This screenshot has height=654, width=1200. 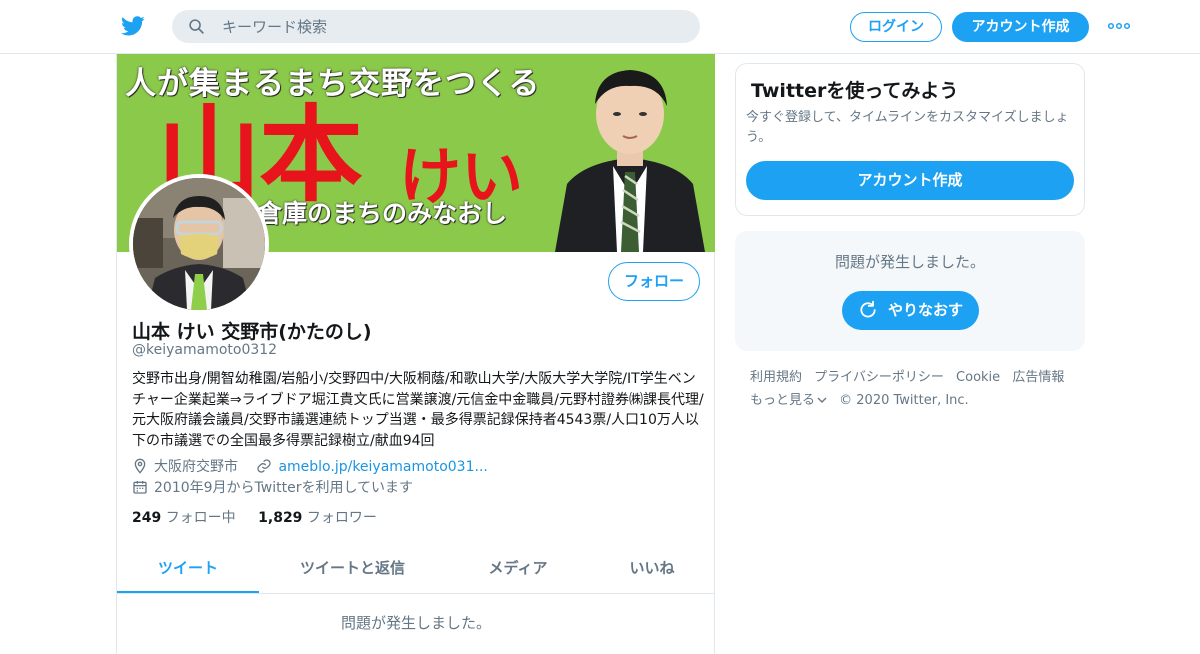 What do you see at coordinates (910, 180) in the screenshot?
I see `signup-card-button: アカウント作成` at bounding box center [910, 180].